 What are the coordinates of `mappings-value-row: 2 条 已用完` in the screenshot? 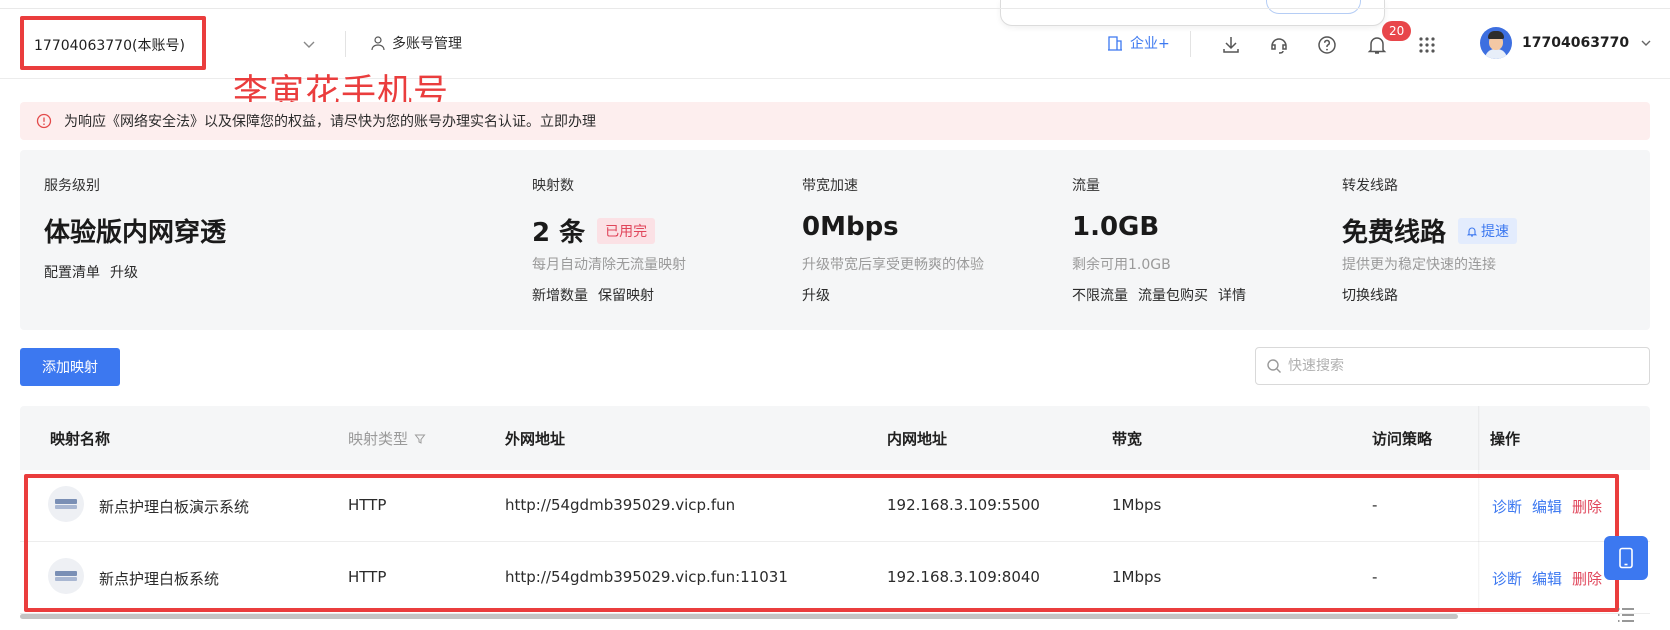 It's located at (594, 230).